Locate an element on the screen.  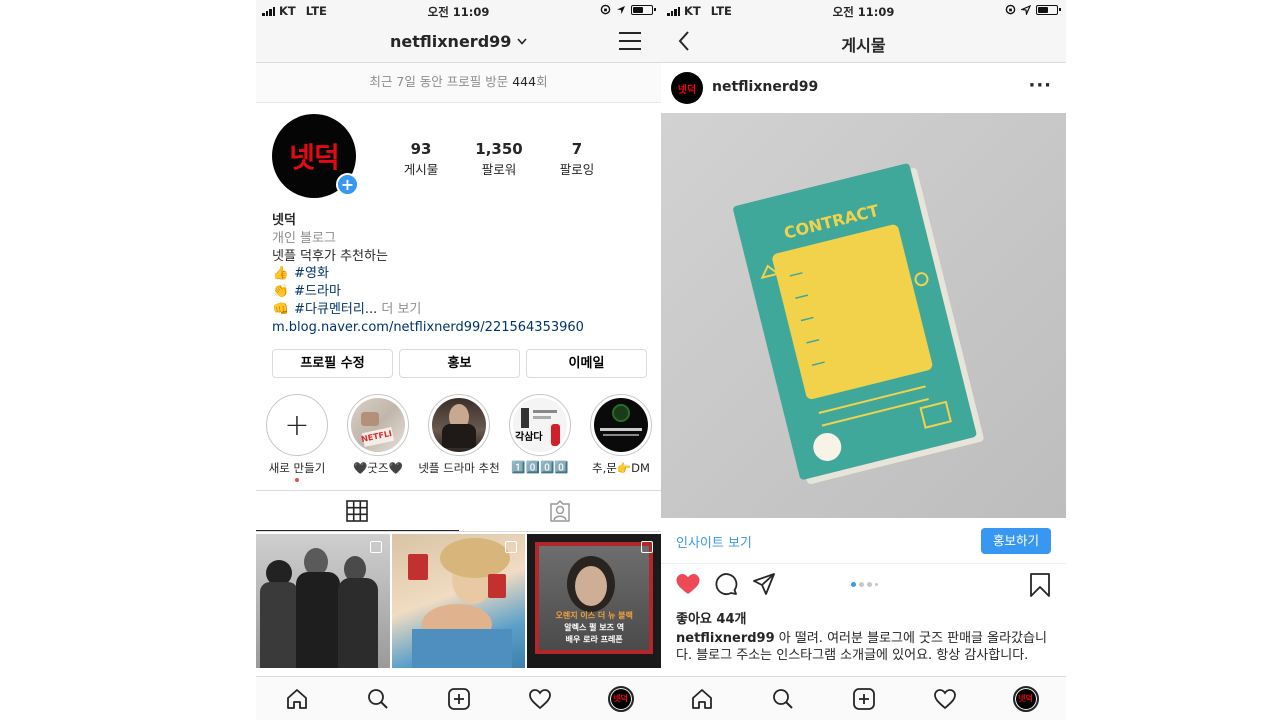
highlight-drama: 넷플 드라마 추천 is located at coordinates (459, 438).